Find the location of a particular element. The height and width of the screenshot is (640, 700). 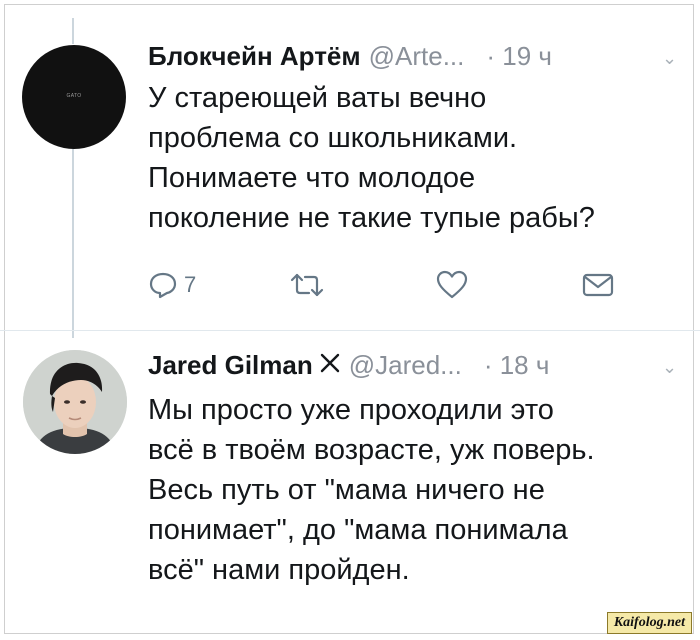

tweet-time: · 19 ч is located at coordinates (519, 56).